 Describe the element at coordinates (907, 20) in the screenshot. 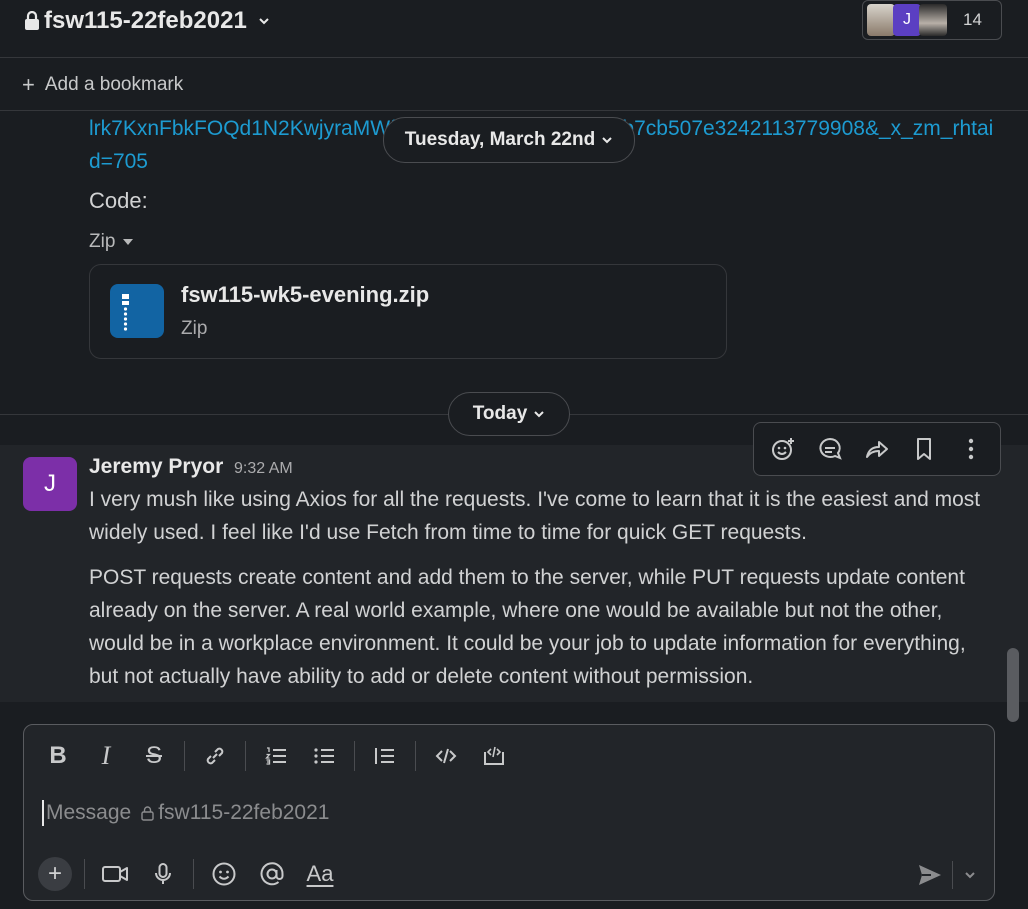

I see `member-avatar: J` at that location.